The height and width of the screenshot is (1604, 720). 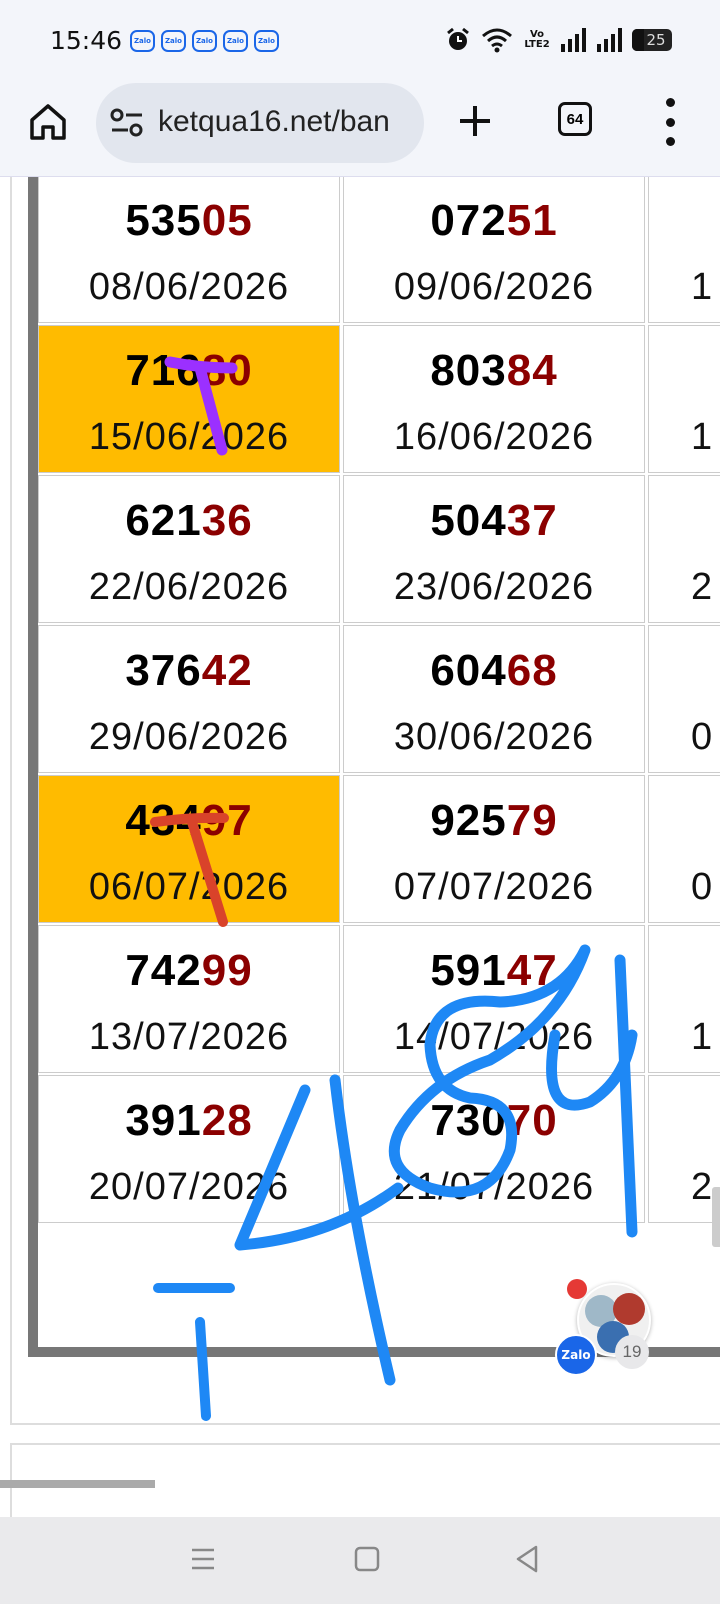 I want to click on result-number: 59147, so click(x=494, y=971).